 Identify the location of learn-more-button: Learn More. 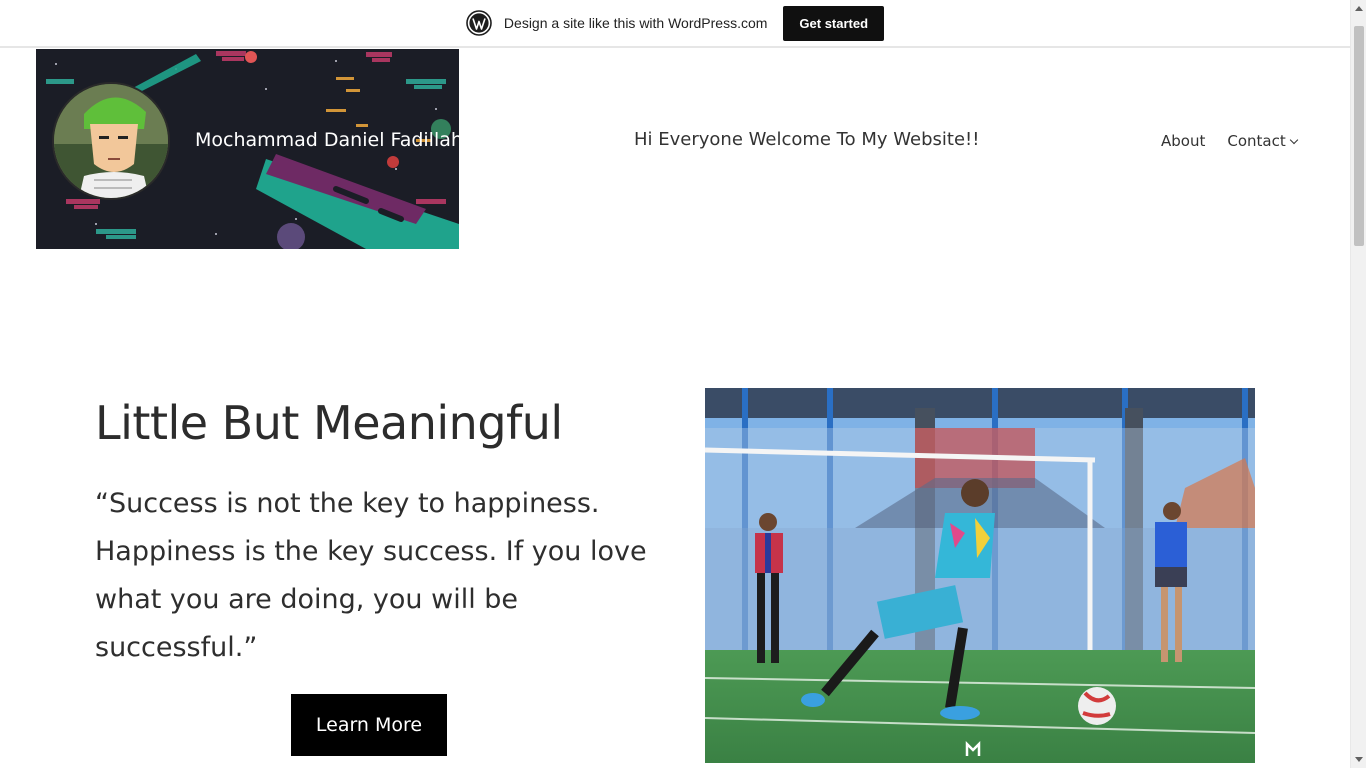
(369, 725).